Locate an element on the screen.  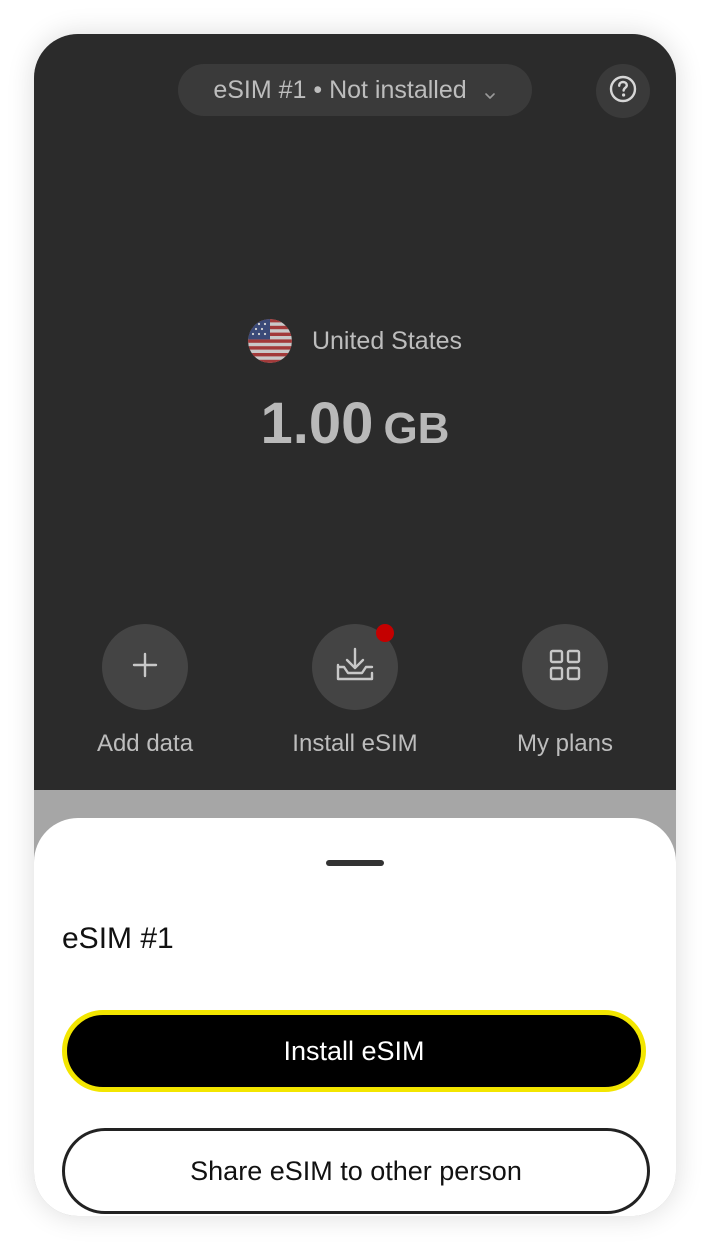
share-esim-button: Share eSIM to other person is located at coordinates (356, 1171).